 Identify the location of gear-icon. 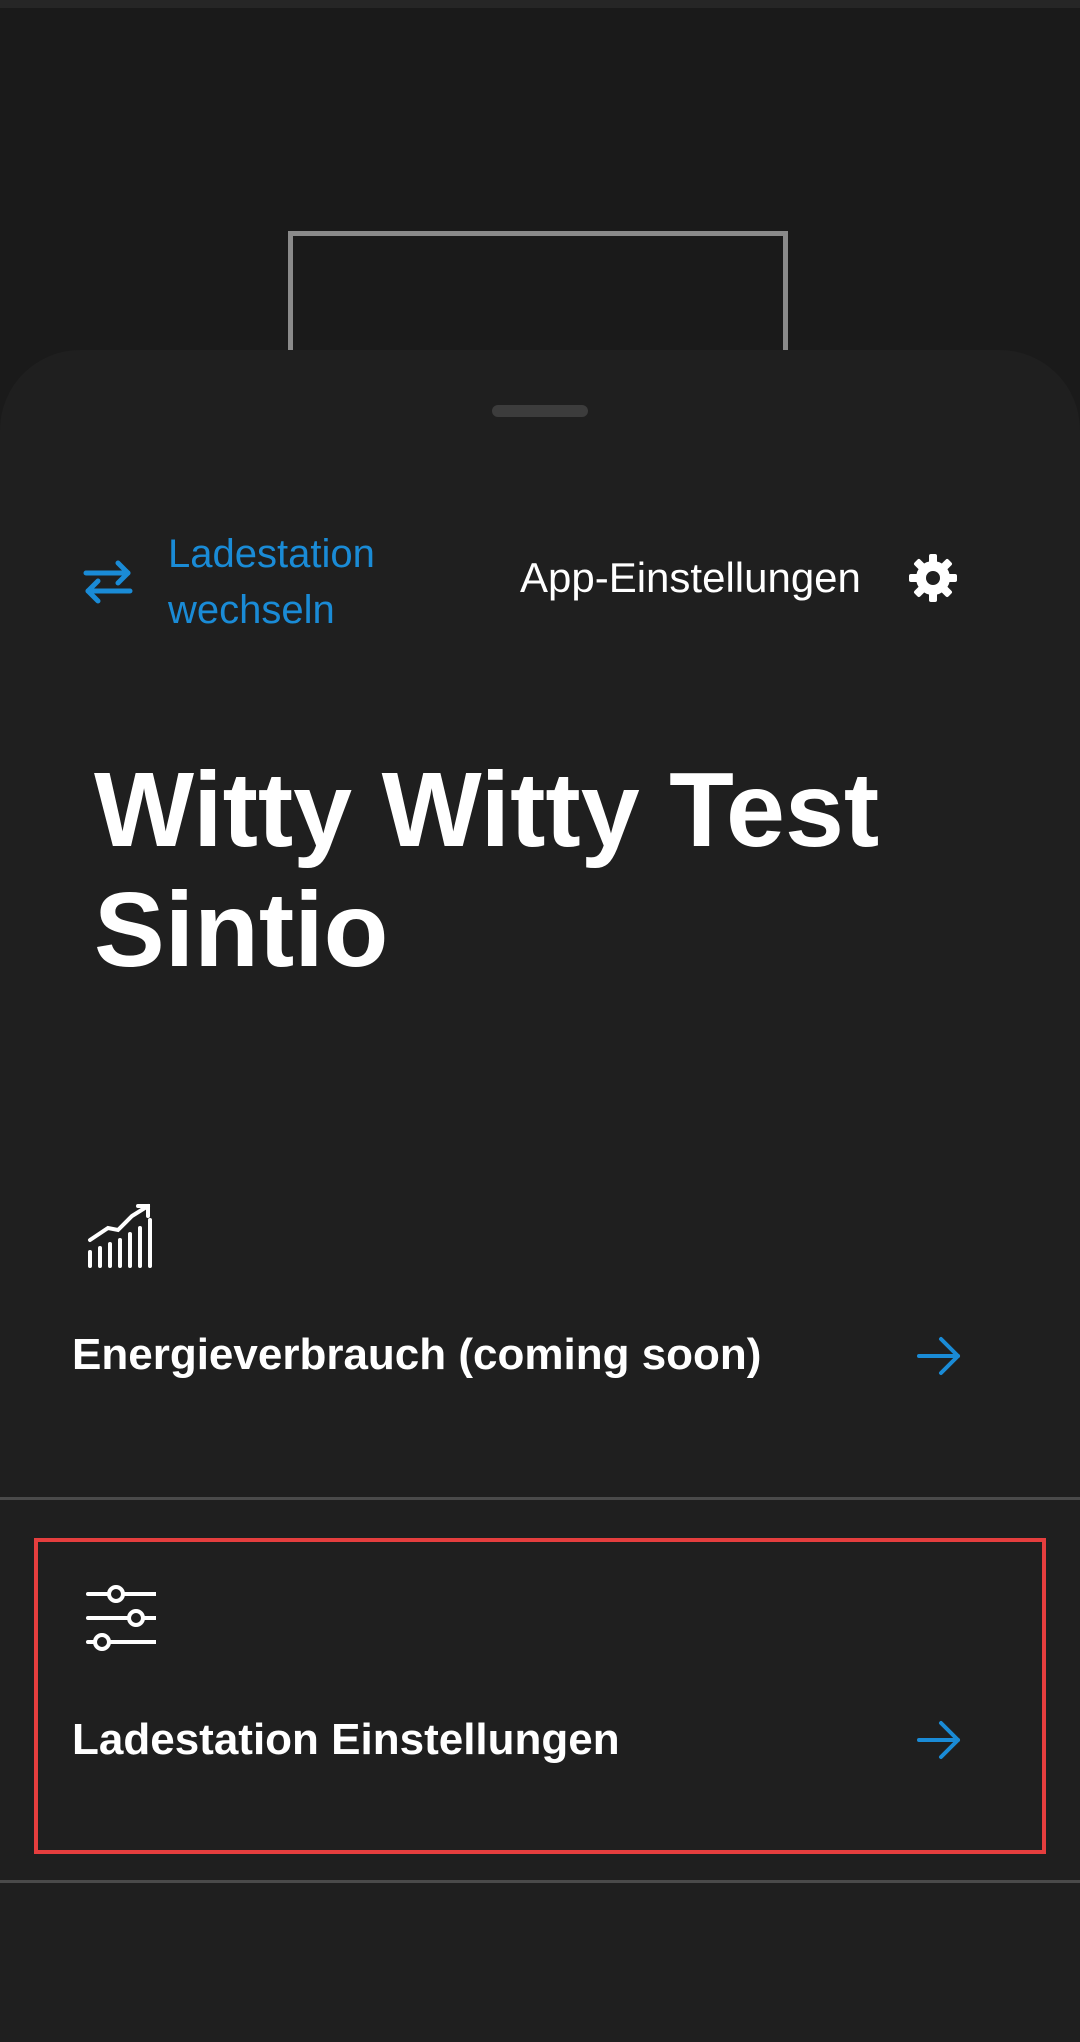
(932, 578).